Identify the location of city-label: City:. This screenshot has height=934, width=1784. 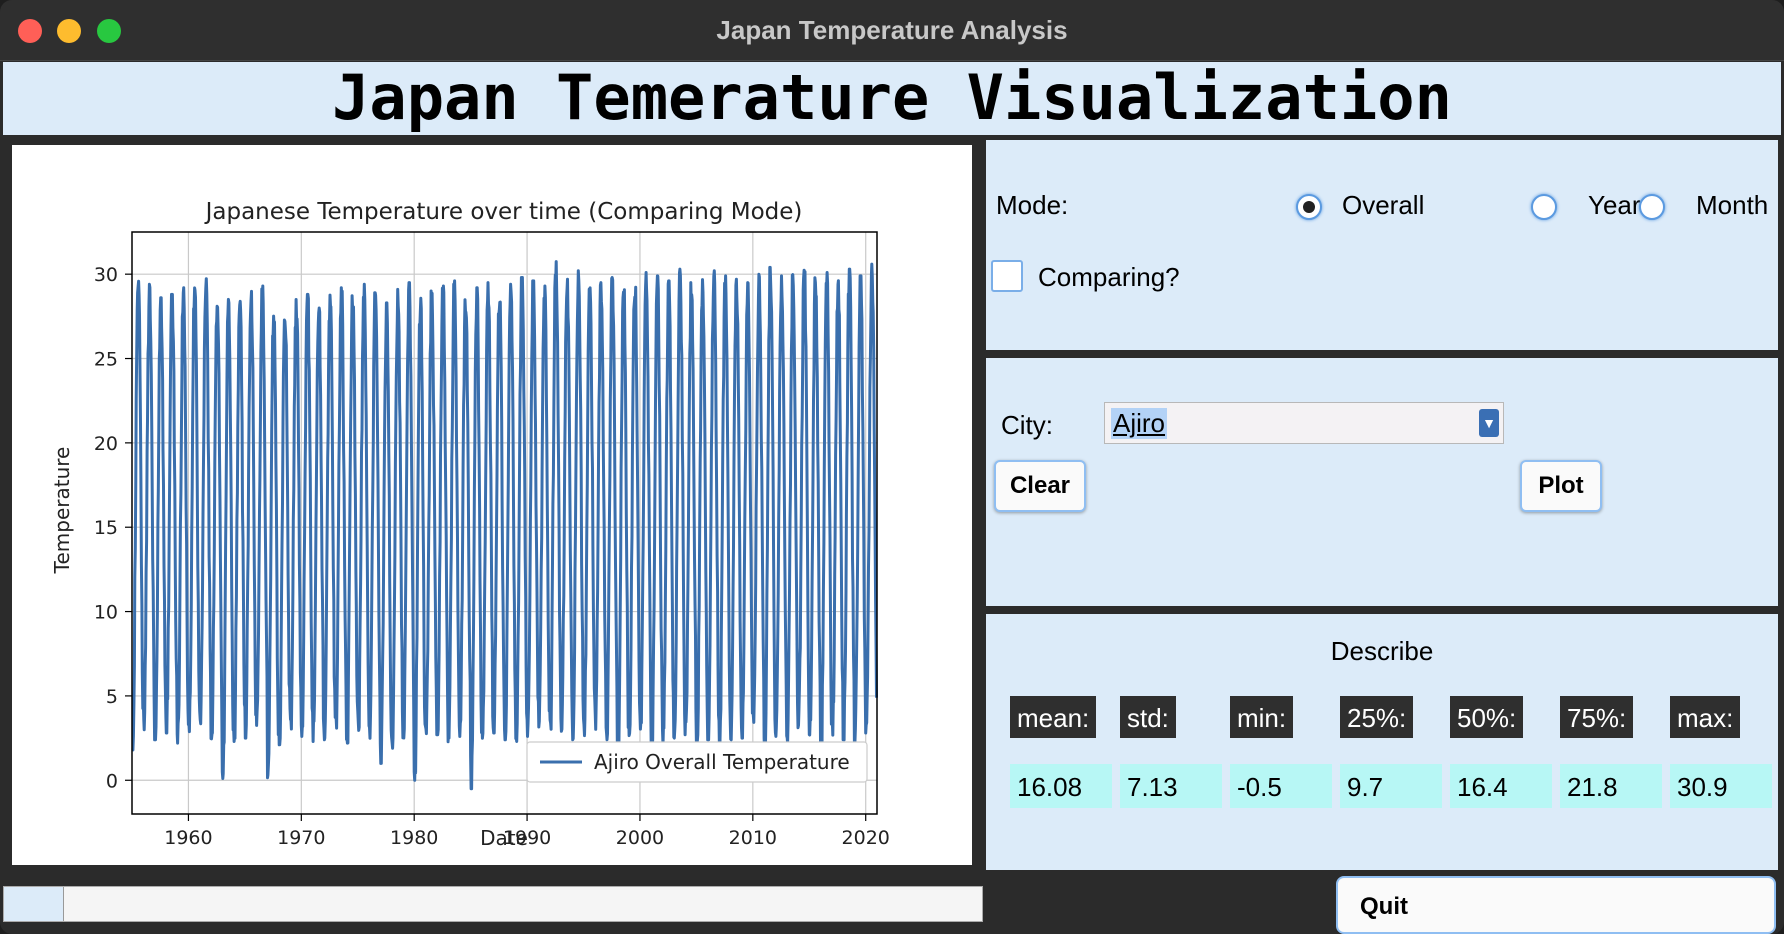
(1027, 425).